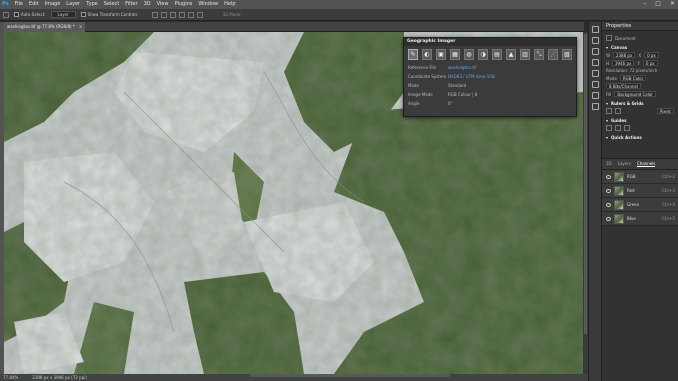  What do you see at coordinates (640, 219) in the screenshot?
I see `channel-row: Blue Ctrl+5` at bounding box center [640, 219].